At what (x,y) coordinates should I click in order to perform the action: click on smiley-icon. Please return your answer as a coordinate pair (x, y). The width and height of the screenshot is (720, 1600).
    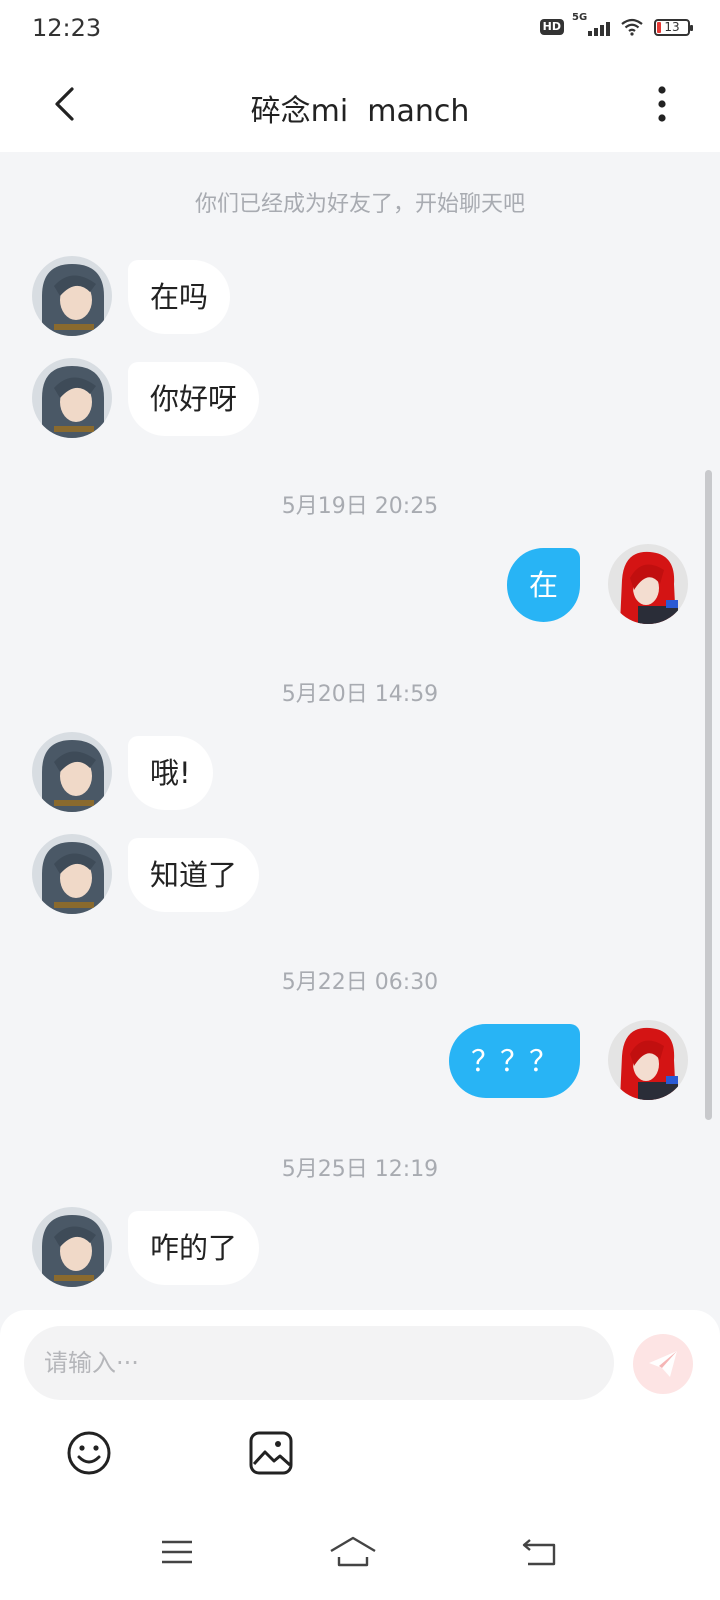
    Looking at the image, I should click on (89, 1453).